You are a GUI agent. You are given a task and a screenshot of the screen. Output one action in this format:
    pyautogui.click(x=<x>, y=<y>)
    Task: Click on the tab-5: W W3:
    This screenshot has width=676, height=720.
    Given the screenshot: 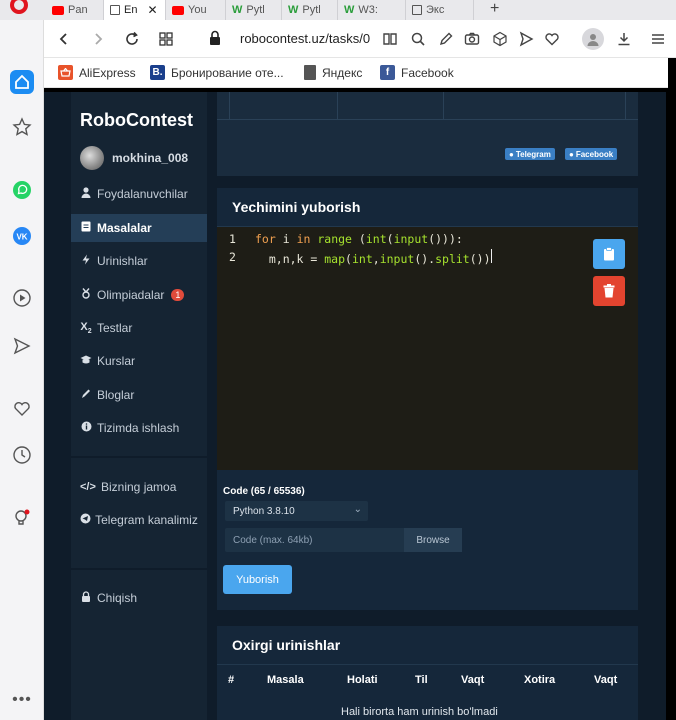 What is the action you would take?
    pyautogui.click(x=372, y=10)
    